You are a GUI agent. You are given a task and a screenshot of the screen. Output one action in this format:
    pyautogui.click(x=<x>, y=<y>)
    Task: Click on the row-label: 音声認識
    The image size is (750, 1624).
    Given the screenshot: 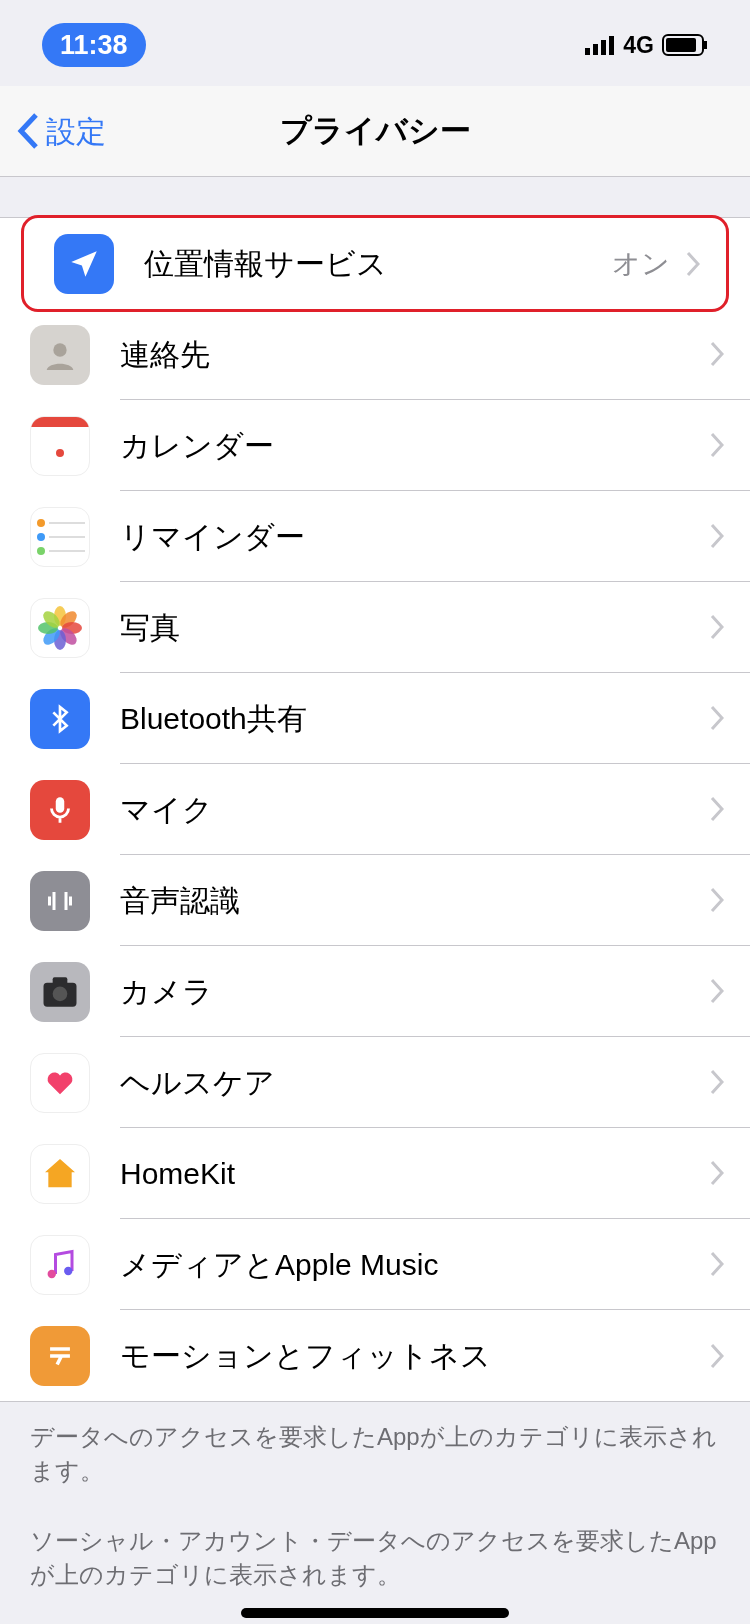 What is the action you would take?
    pyautogui.click(x=180, y=900)
    